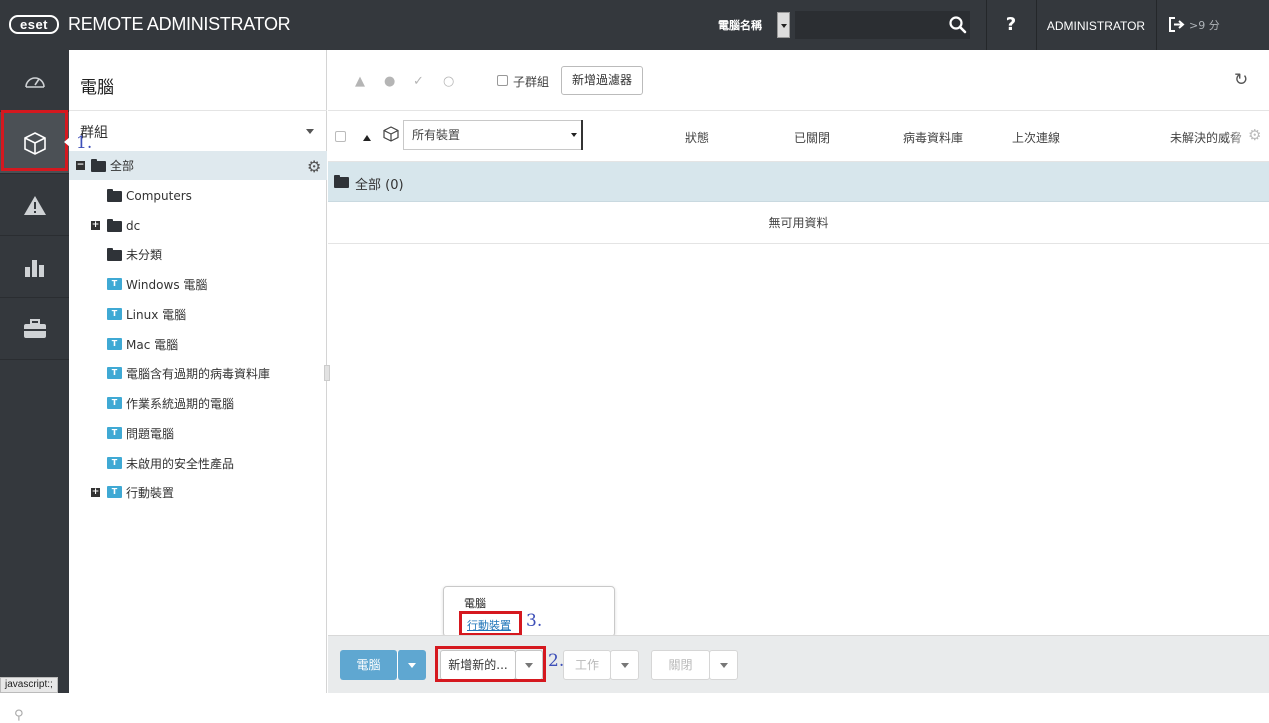  Describe the element at coordinates (502, 80) in the screenshot. I see `subgroup-checkbox` at that location.